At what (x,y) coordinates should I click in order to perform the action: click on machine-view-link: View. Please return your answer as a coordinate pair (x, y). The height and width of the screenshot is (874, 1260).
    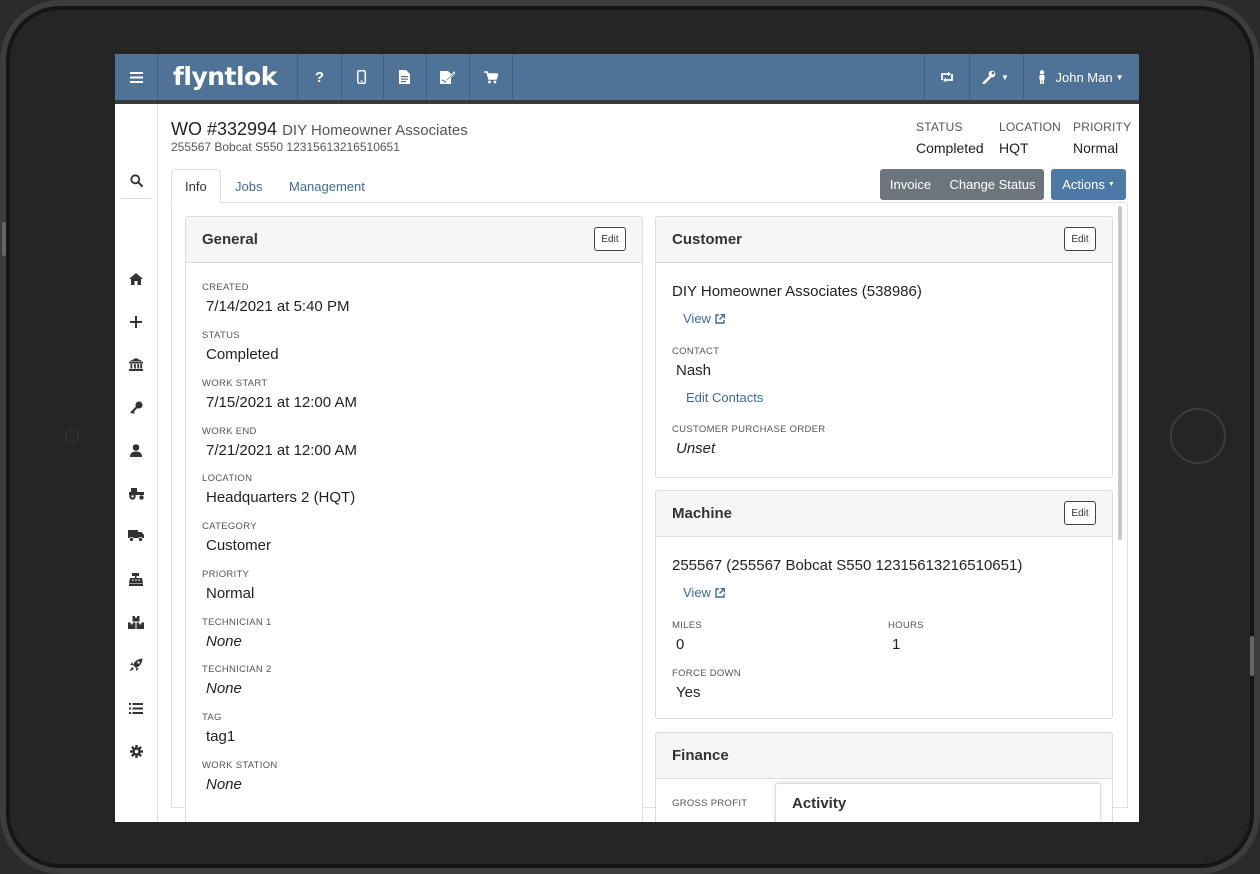
    Looking at the image, I should click on (704, 592).